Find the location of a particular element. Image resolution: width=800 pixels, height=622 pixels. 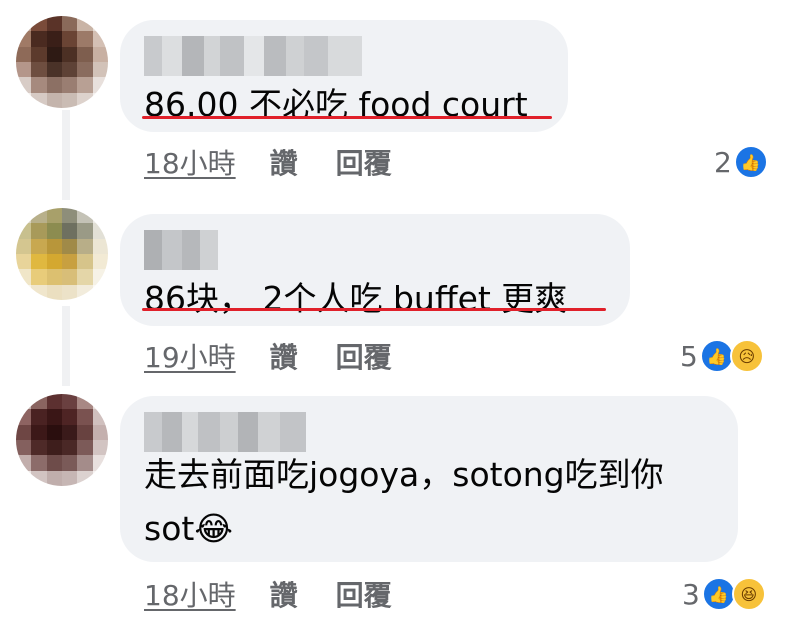

comment-text-line: 走去前面吃jogoya，sotong吃到你 is located at coordinates (404, 474).